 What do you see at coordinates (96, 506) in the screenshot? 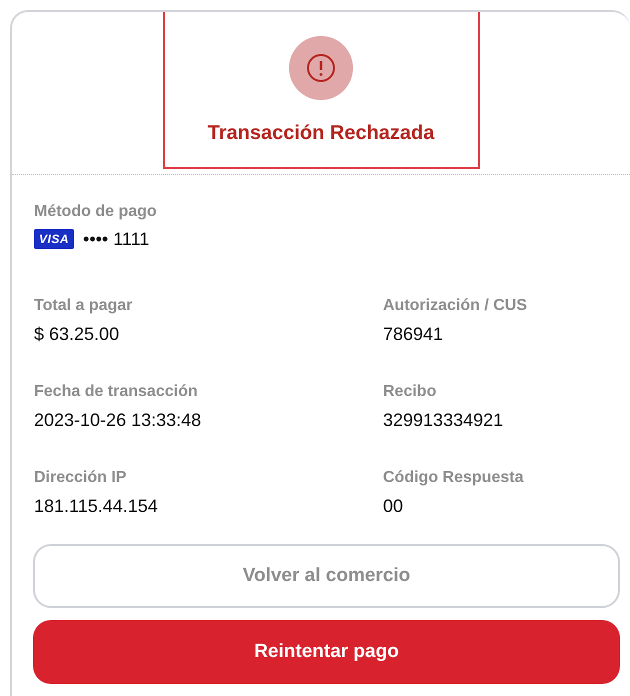
I see `field-value: 181.115.44.154` at bounding box center [96, 506].